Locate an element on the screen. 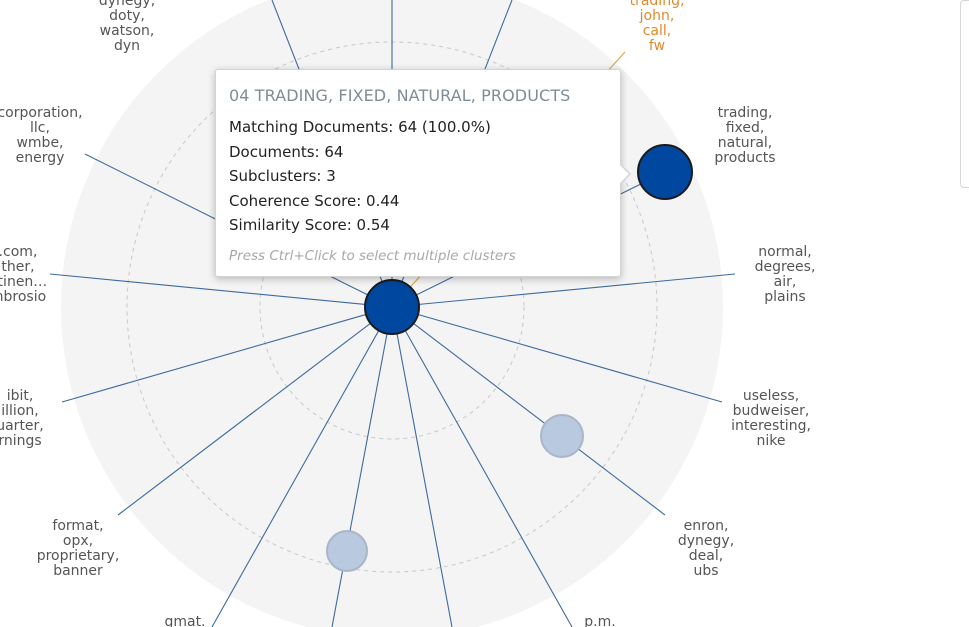  label-com: .com,ther,ntinen…mbrosio is located at coordinates (23, 274).